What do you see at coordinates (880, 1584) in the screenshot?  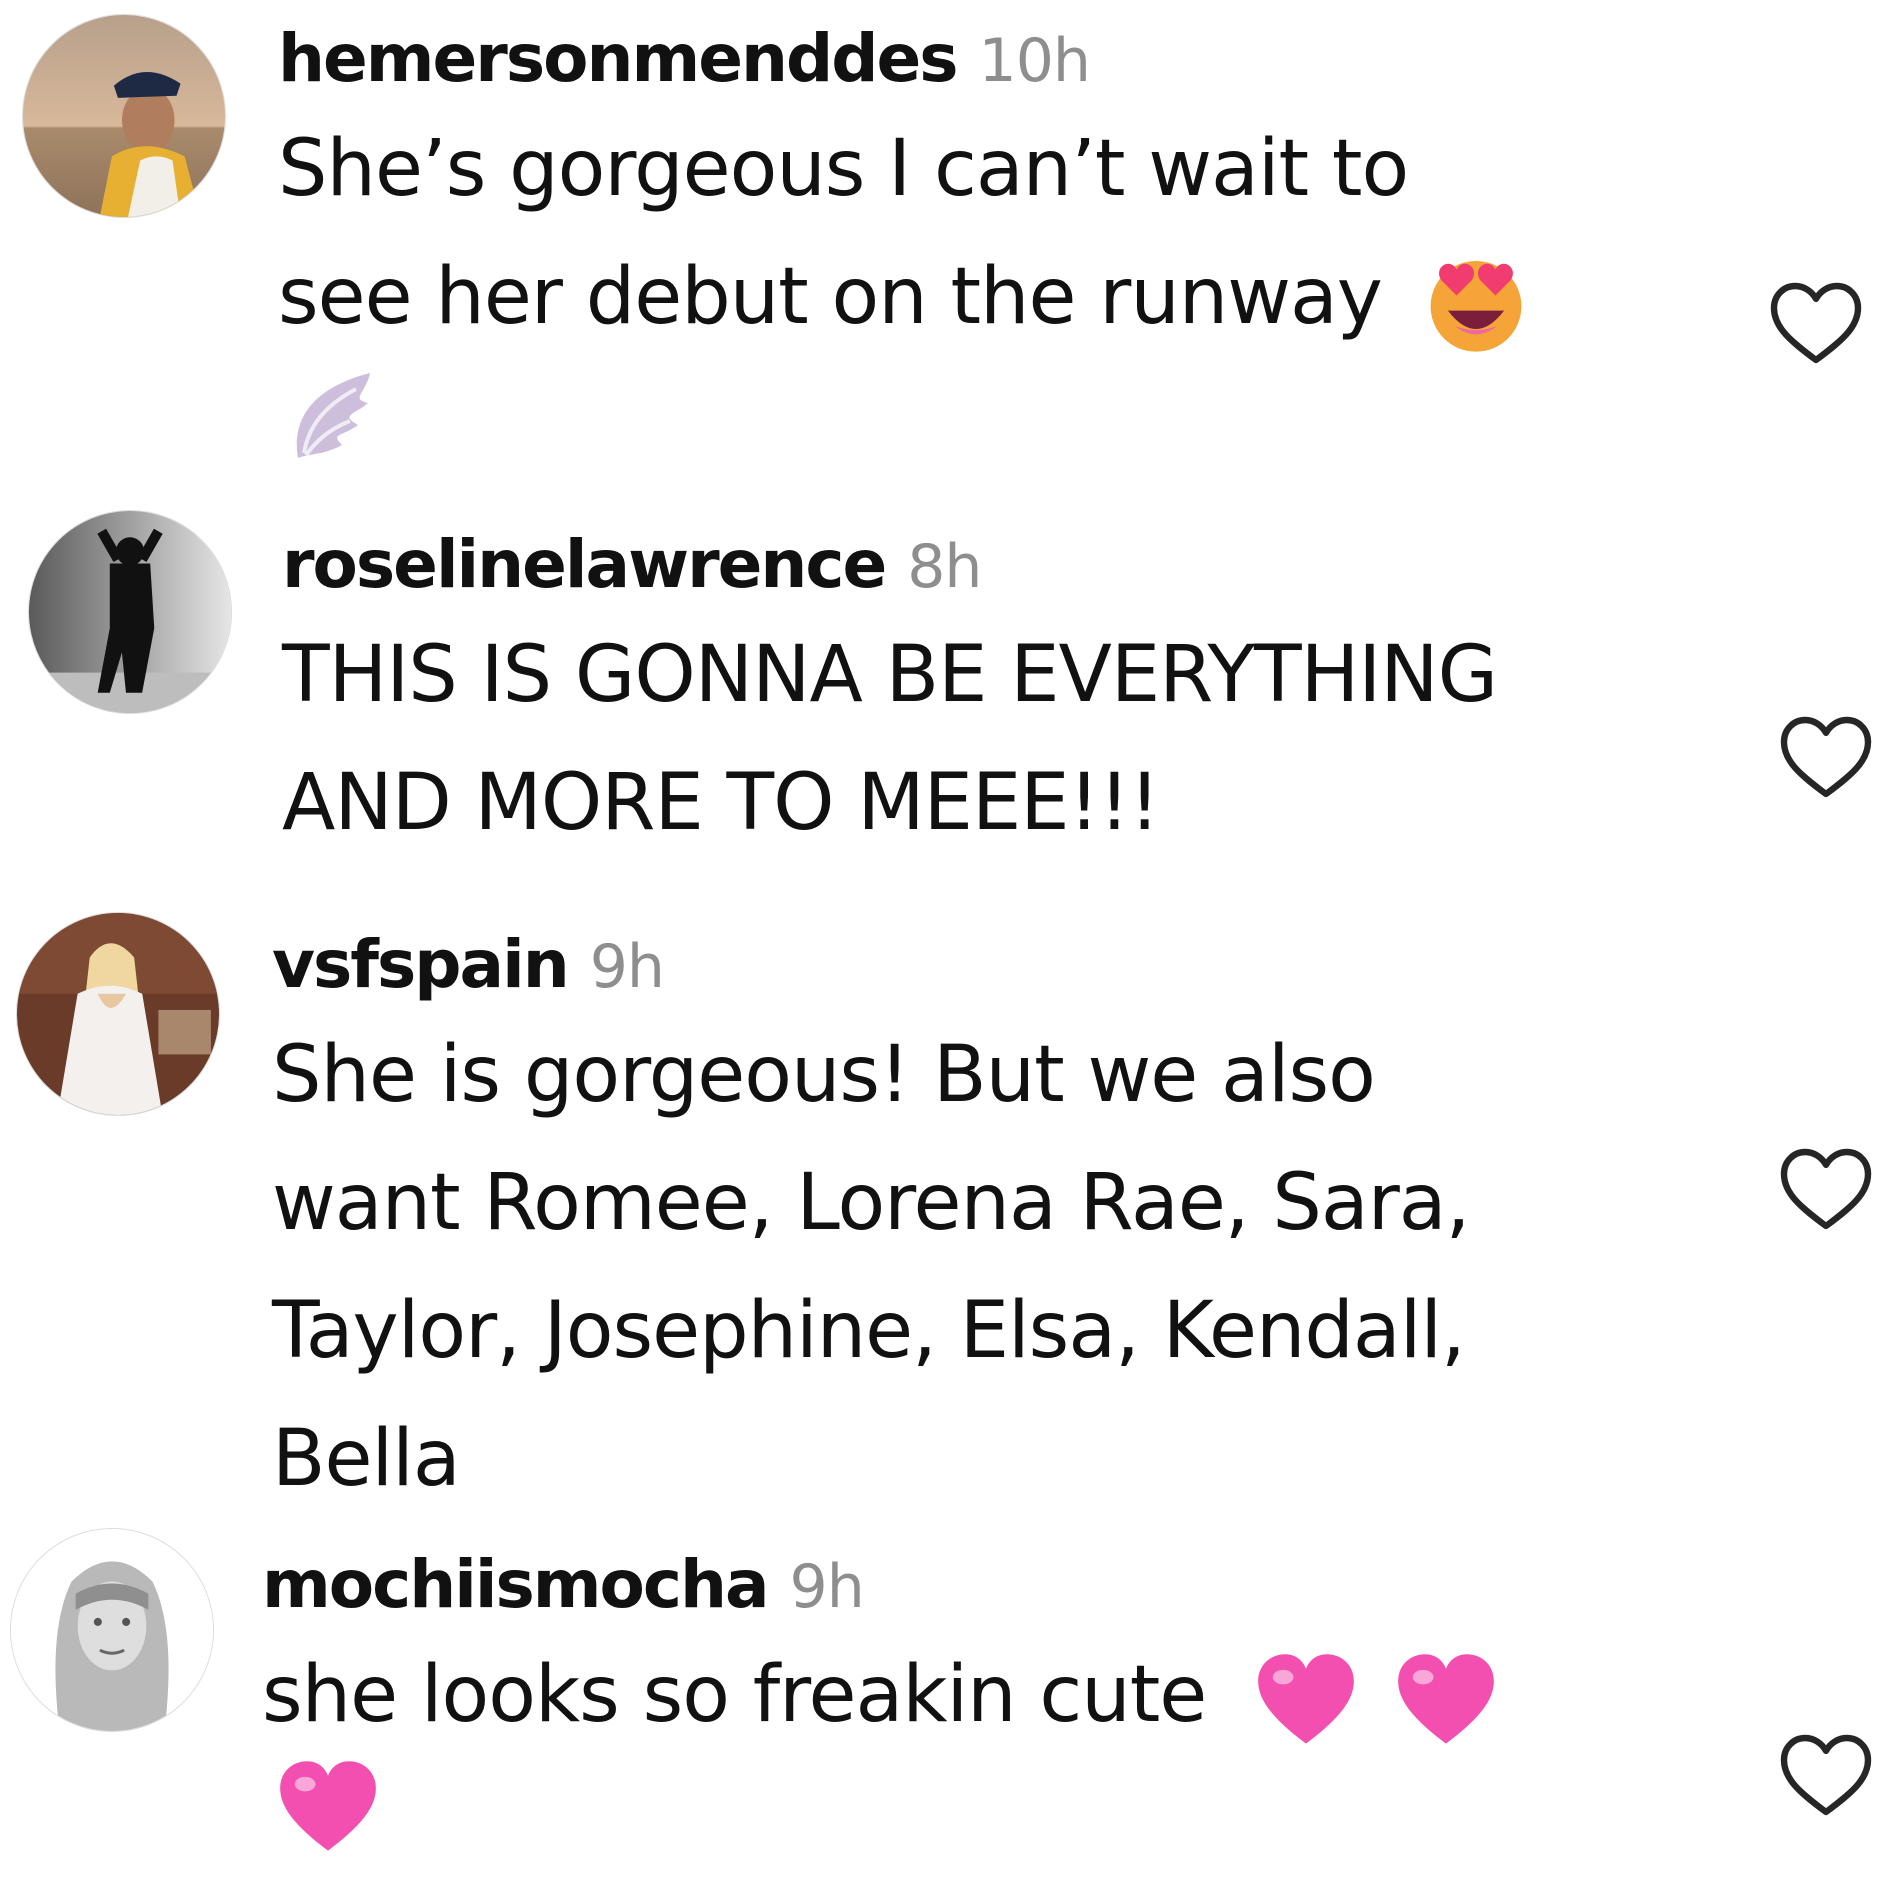 I see `comment-header: mochiismocha 9h` at bounding box center [880, 1584].